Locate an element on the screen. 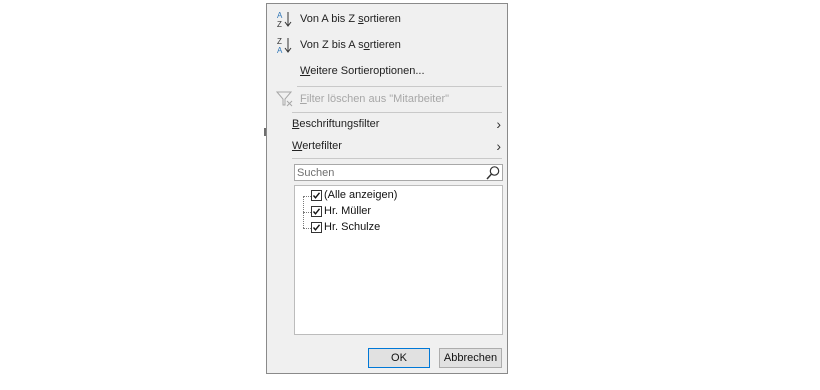 The width and height of the screenshot is (820, 390). sort-a-to-z-item: A Z Von A bis Z sortieren is located at coordinates (387, 19).